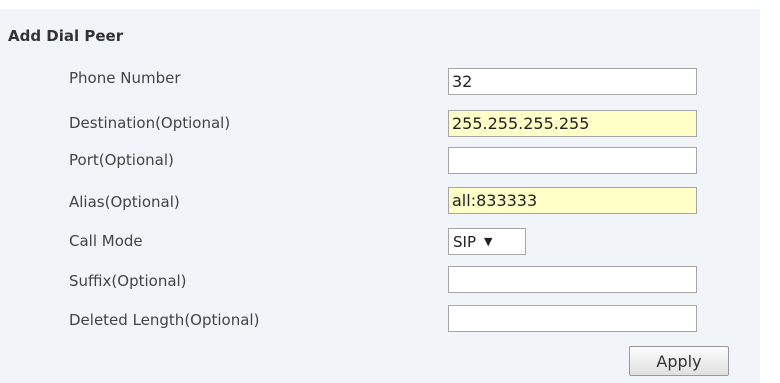  I want to click on alias-label: Alias(Optional), so click(124, 202).